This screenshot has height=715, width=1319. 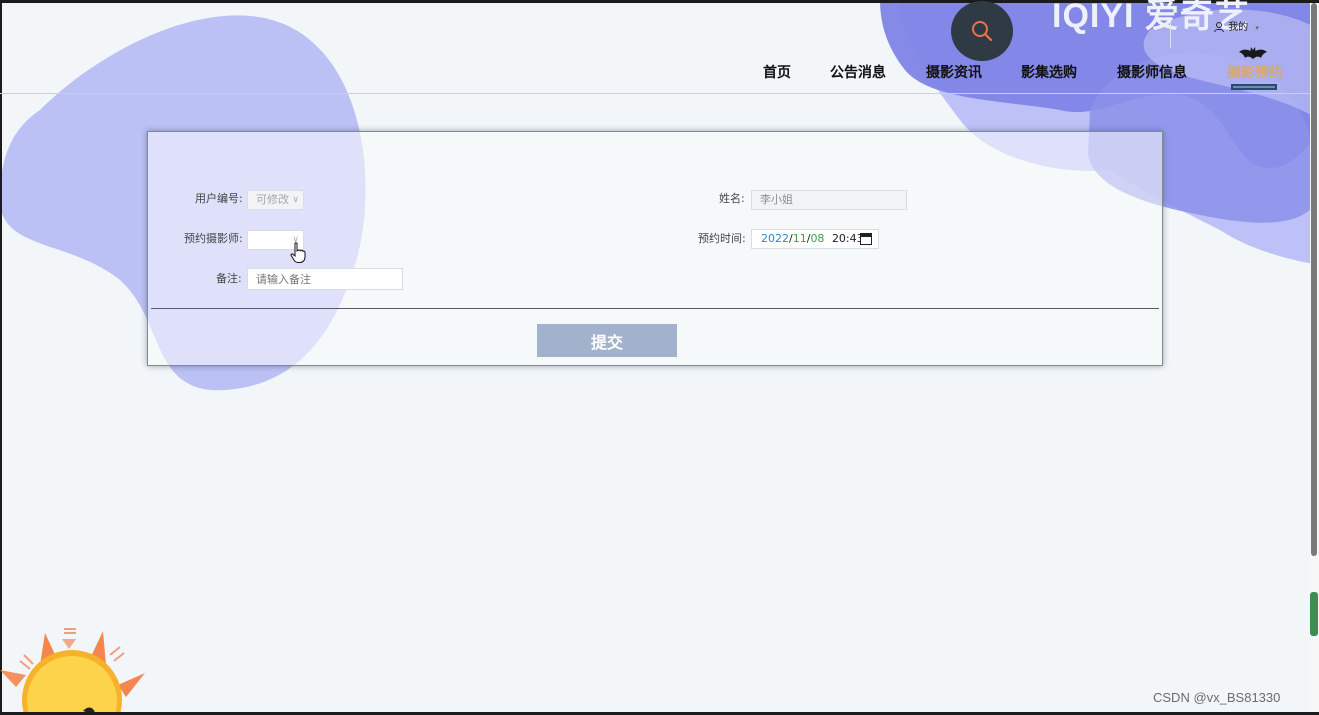 What do you see at coordinates (213, 238) in the screenshot?
I see `photographer-label: 预约摄影师:` at bounding box center [213, 238].